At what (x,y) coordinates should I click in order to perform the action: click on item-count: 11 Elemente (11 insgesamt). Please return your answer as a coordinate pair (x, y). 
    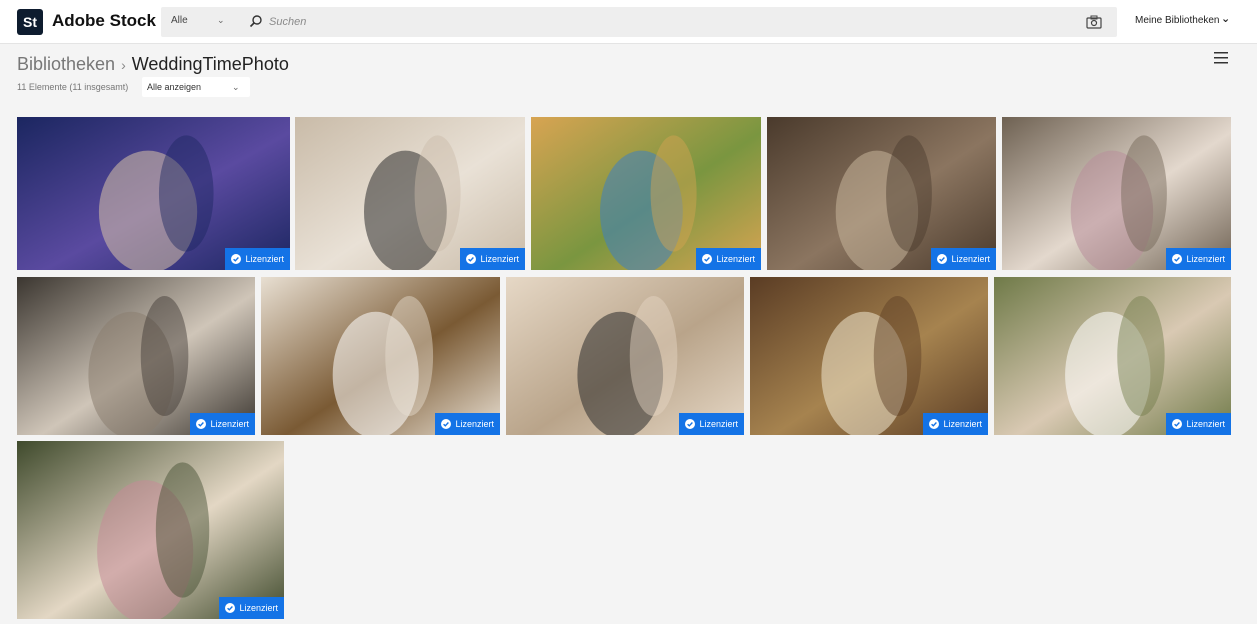
    Looking at the image, I should click on (73, 87).